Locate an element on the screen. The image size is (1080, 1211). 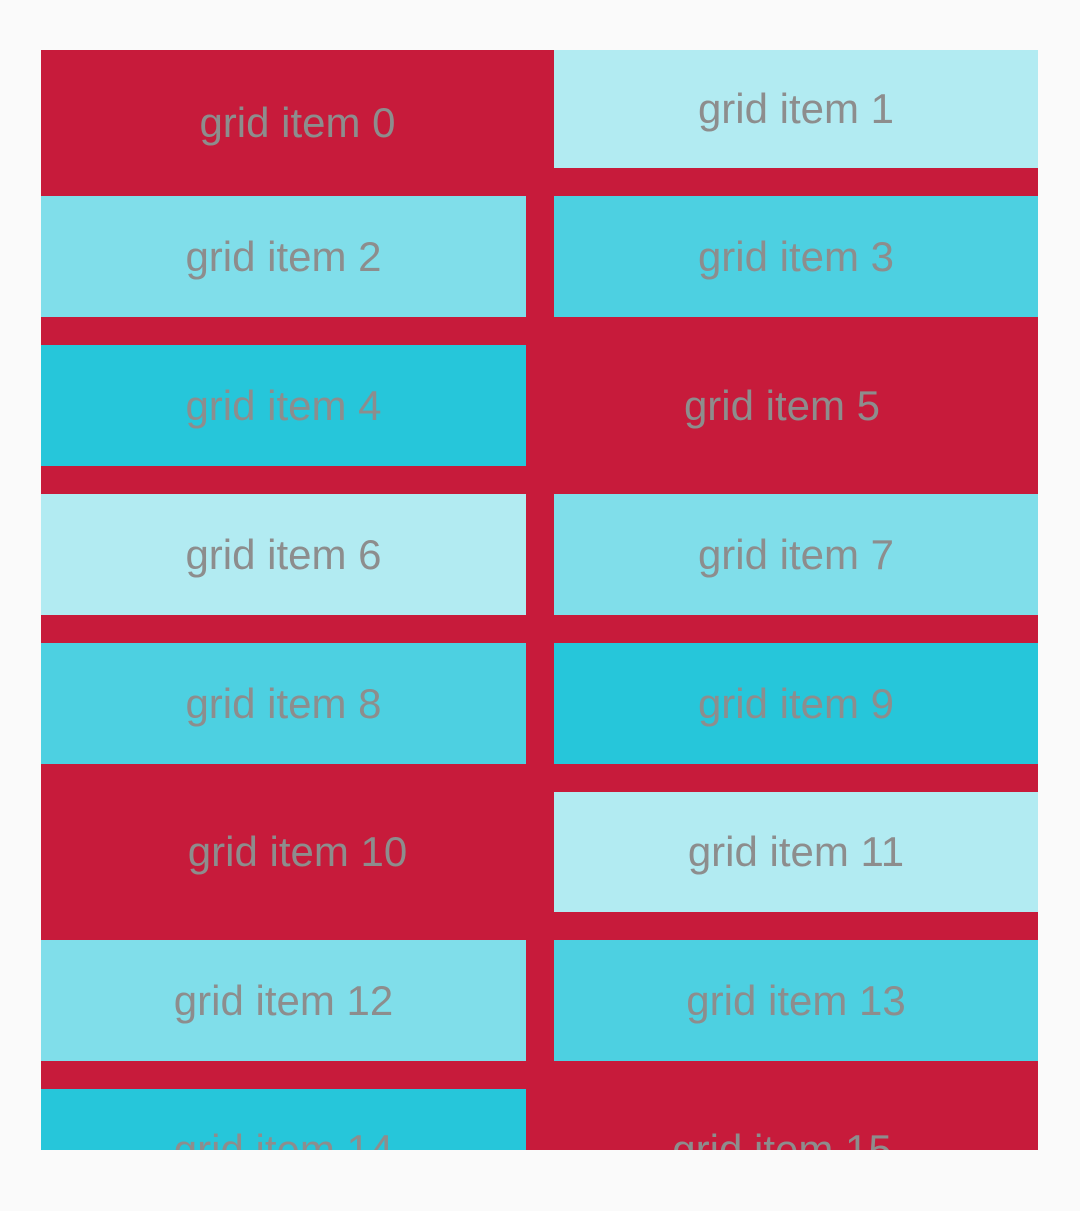
grid-item-label: grid item 5 is located at coordinates (782, 405).